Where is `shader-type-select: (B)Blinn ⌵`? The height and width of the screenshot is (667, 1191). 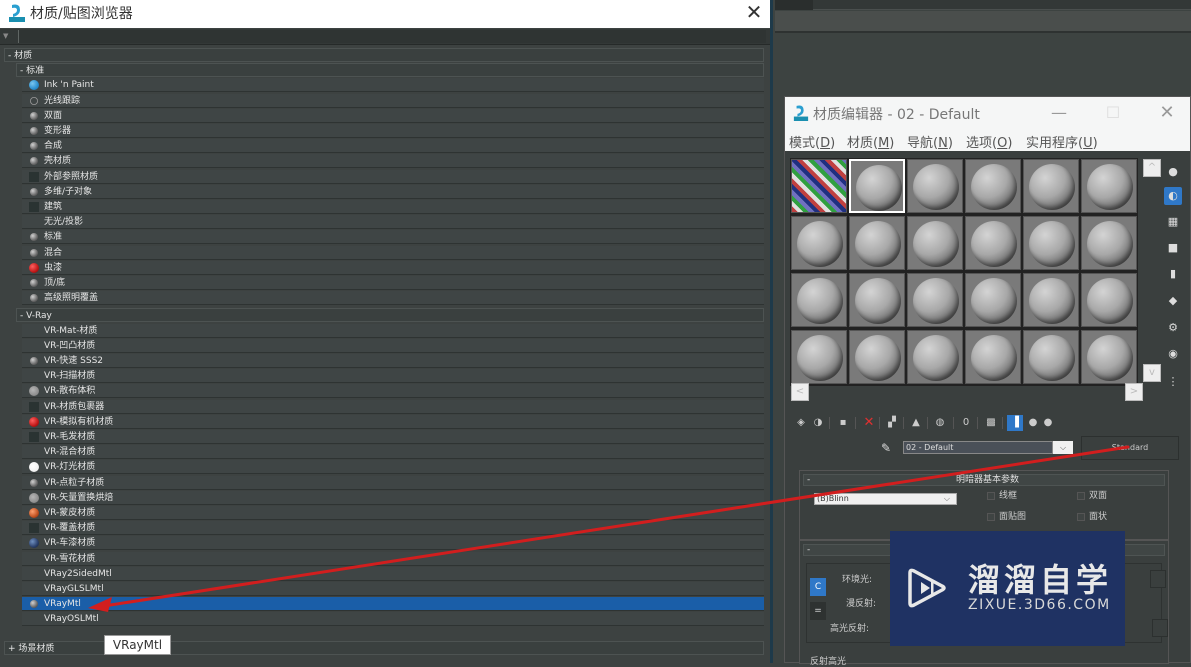
shader-type-select: (B)Blinn ⌵ is located at coordinates (885, 499).